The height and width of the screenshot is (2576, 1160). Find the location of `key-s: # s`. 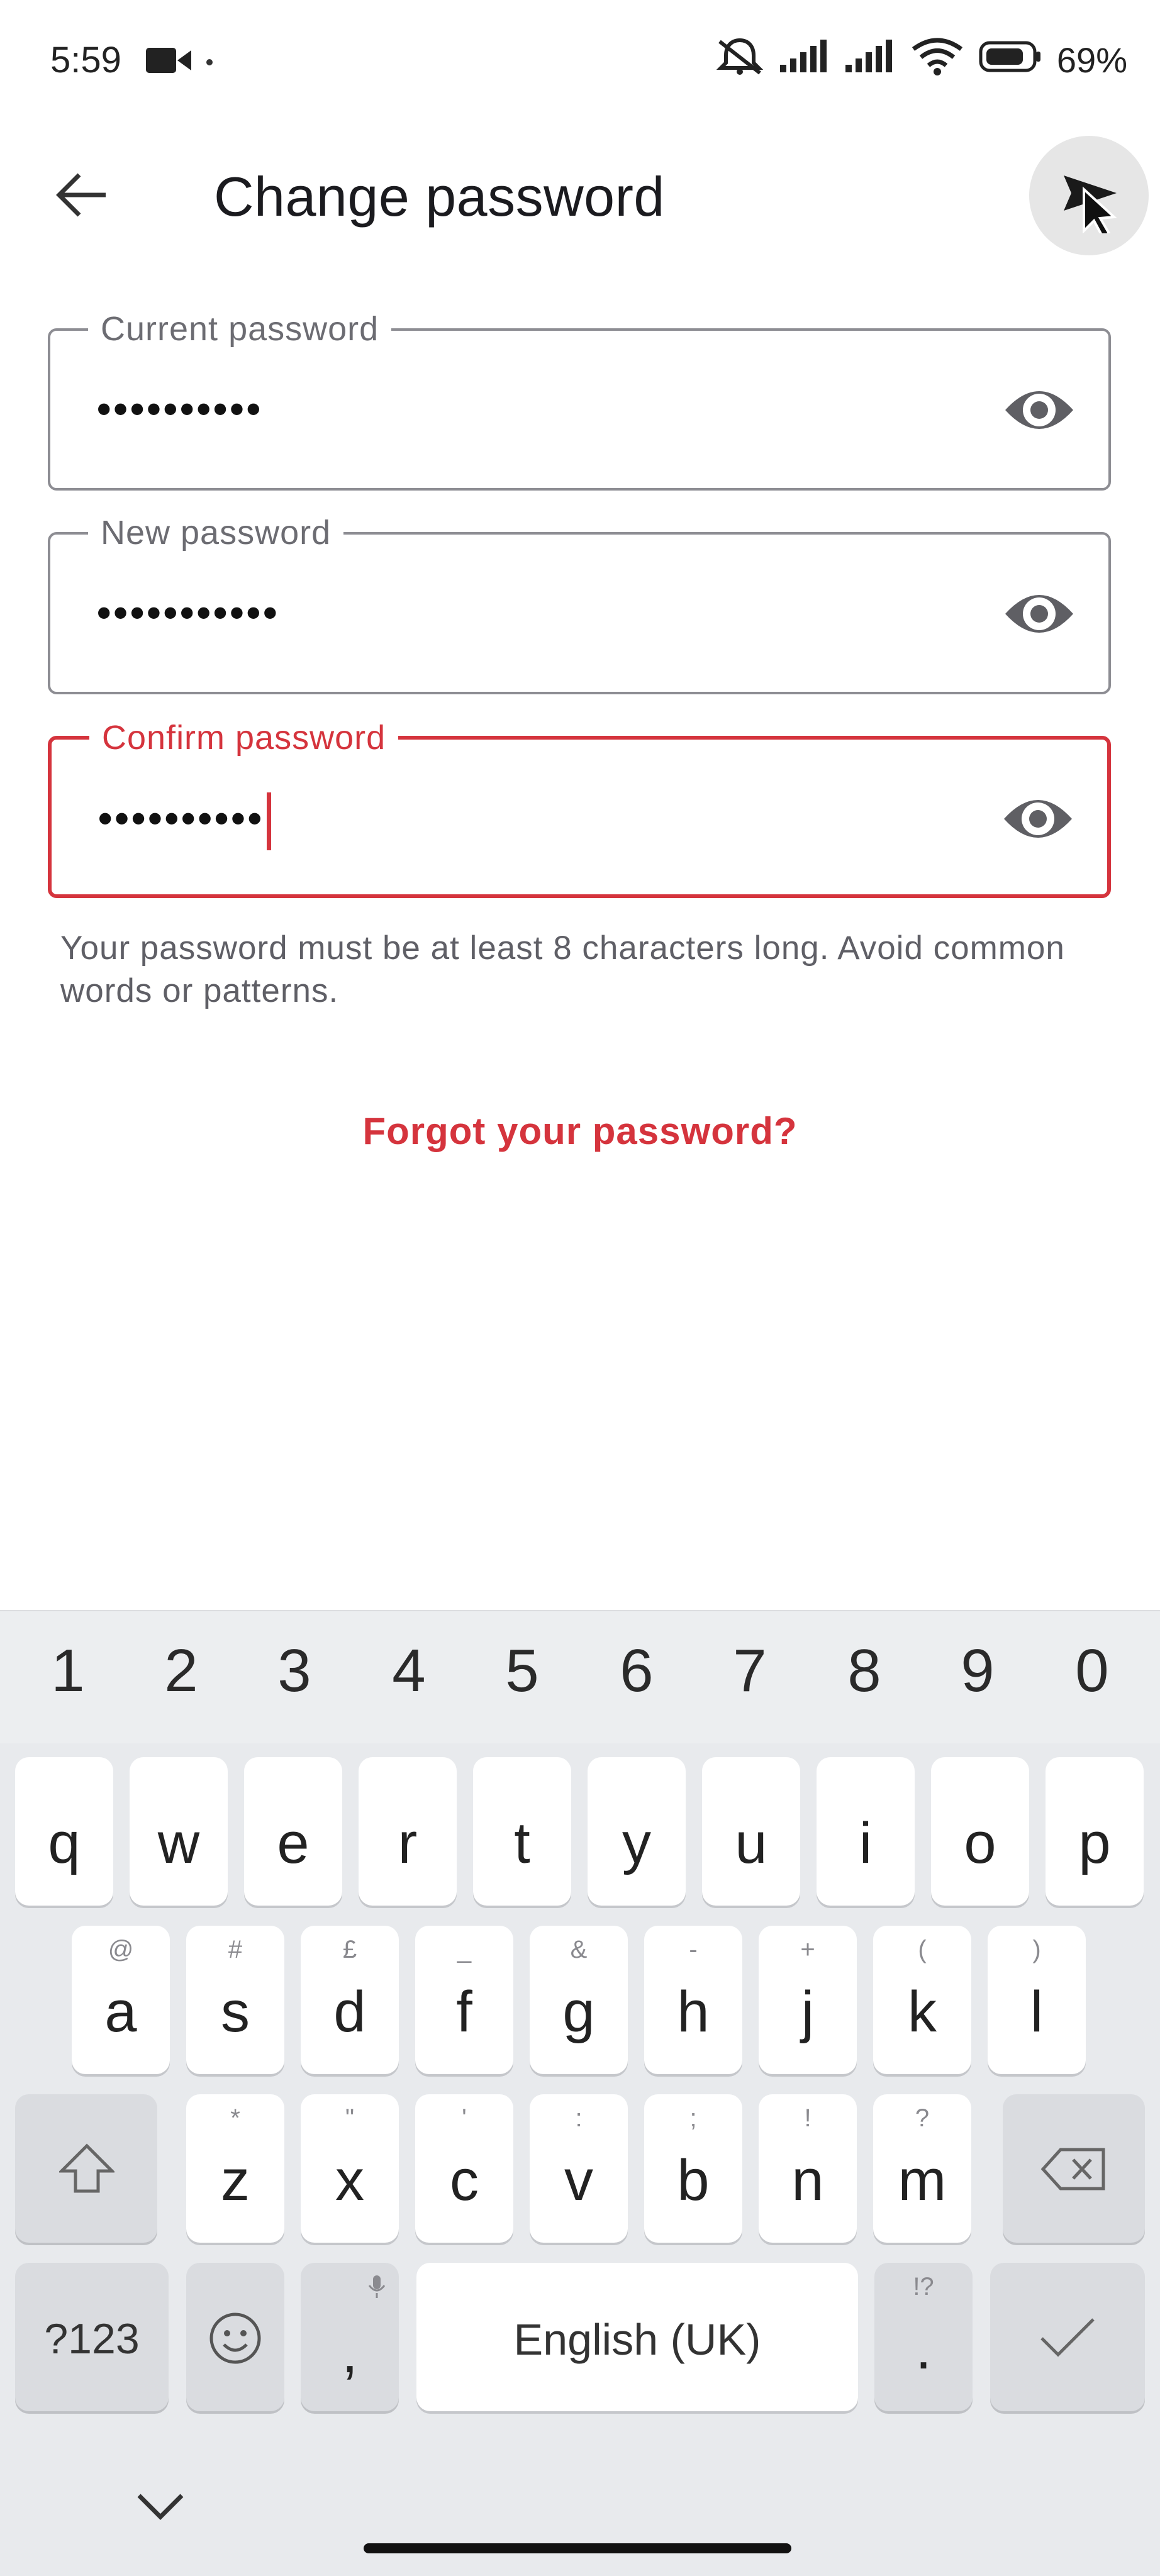

key-s: # s is located at coordinates (235, 2000).